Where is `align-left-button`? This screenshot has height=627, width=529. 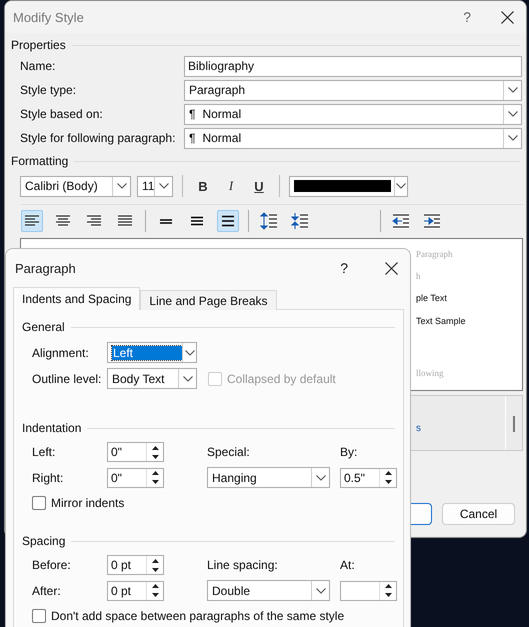 align-left-button is located at coordinates (32, 221).